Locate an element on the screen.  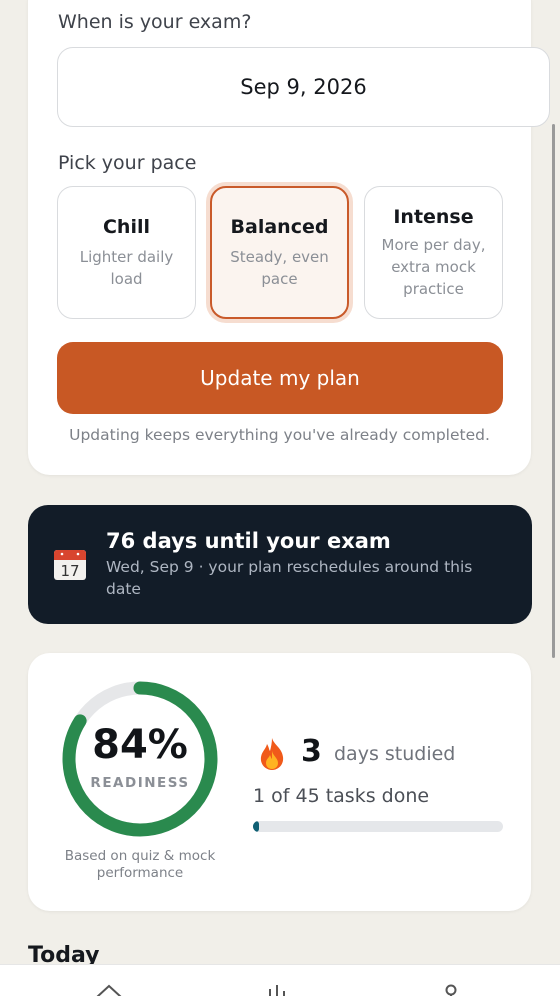
tasks-progress-fill is located at coordinates (256, 826).